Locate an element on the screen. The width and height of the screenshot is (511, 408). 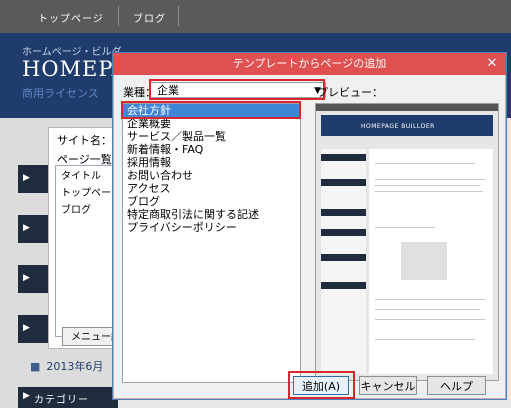
preview-header: HOMEPAGE BUILLDER is located at coordinates (407, 125).